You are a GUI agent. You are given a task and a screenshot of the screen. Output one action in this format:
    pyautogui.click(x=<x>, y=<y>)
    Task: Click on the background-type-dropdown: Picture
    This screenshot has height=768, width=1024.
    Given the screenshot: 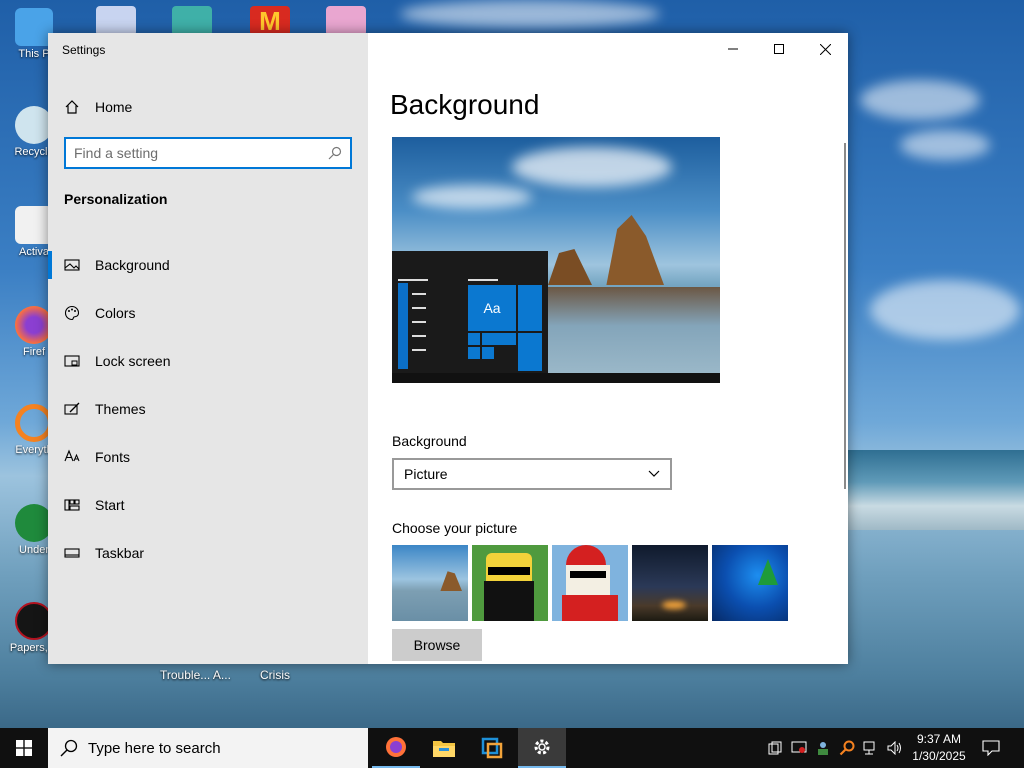 What is the action you would take?
    pyautogui.click(x=532, y=474)
    